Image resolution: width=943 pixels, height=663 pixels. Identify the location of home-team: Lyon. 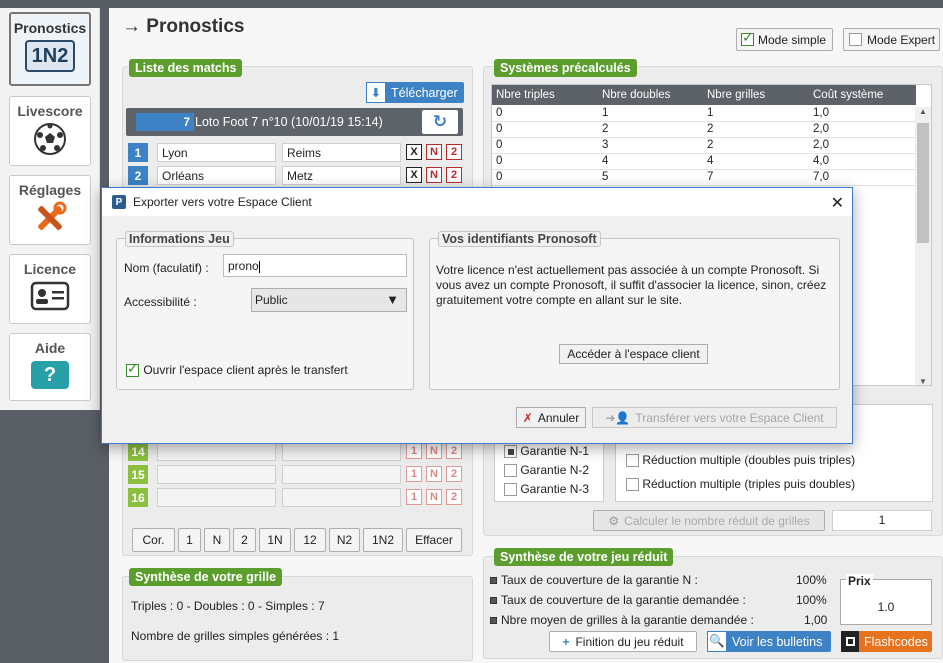
(216, 152).